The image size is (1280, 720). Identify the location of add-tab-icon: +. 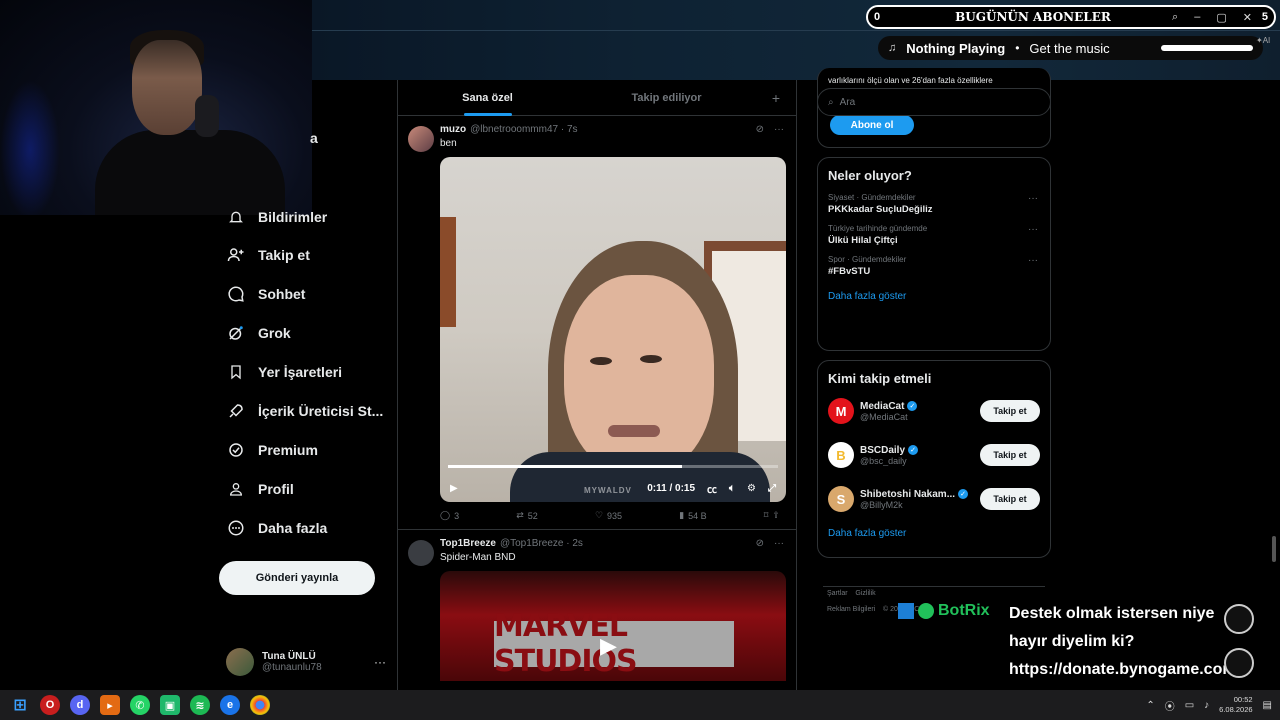
(776, 98).